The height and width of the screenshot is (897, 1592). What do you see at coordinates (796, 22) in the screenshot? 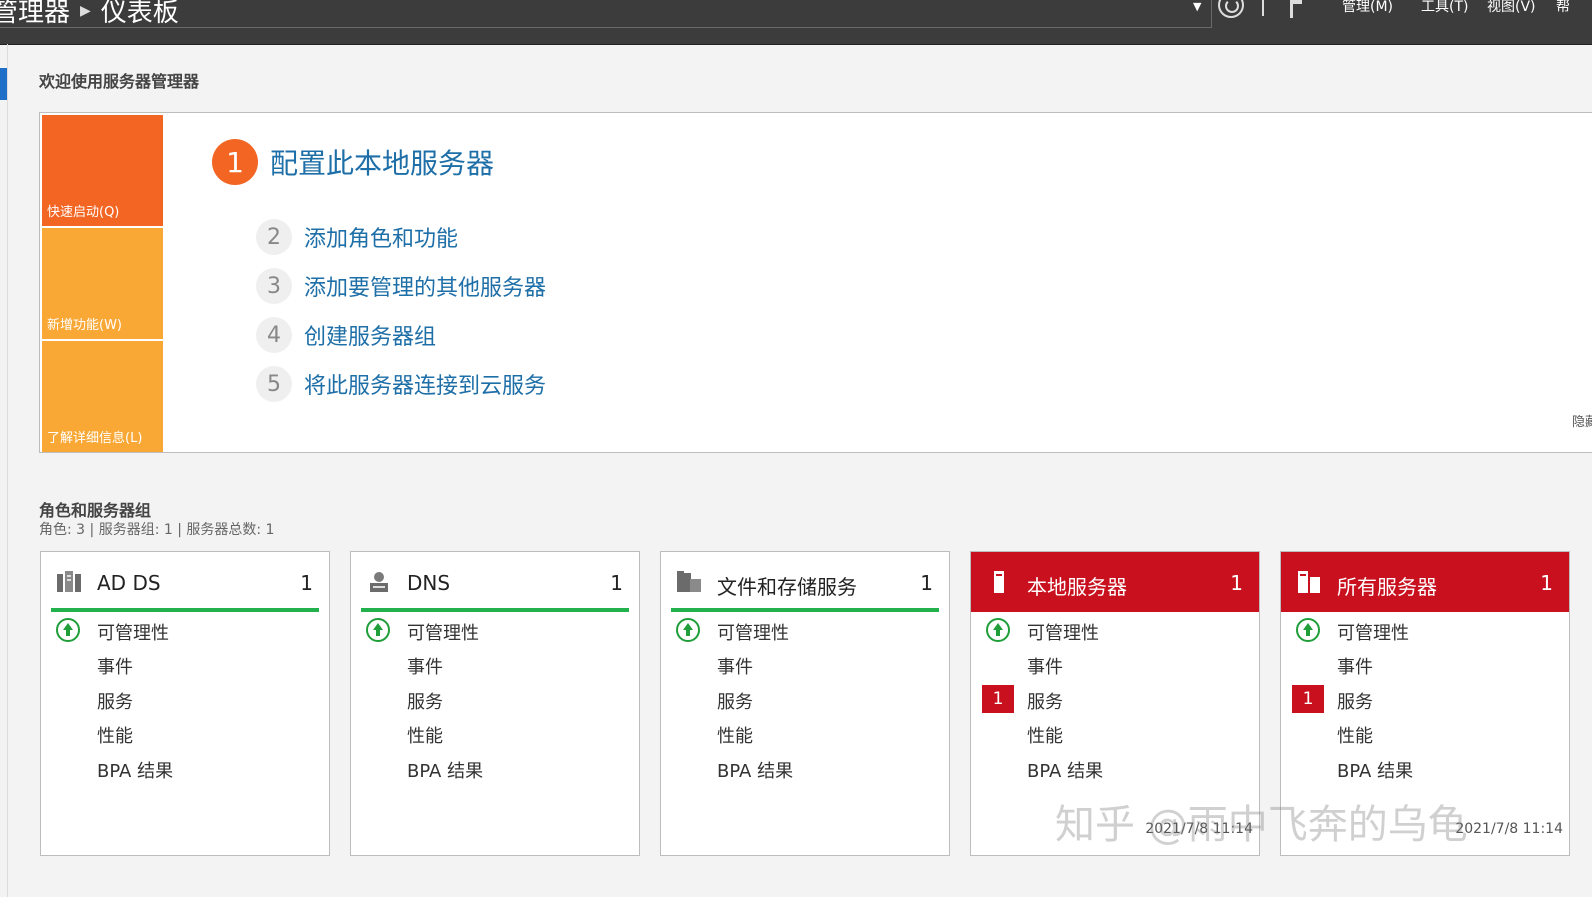
I see `title-bar: 管理器 ▶ 仪表板 ▼ 管理(M) 工具(T) 视图(V) 帮` at bounding box center [796, 22].